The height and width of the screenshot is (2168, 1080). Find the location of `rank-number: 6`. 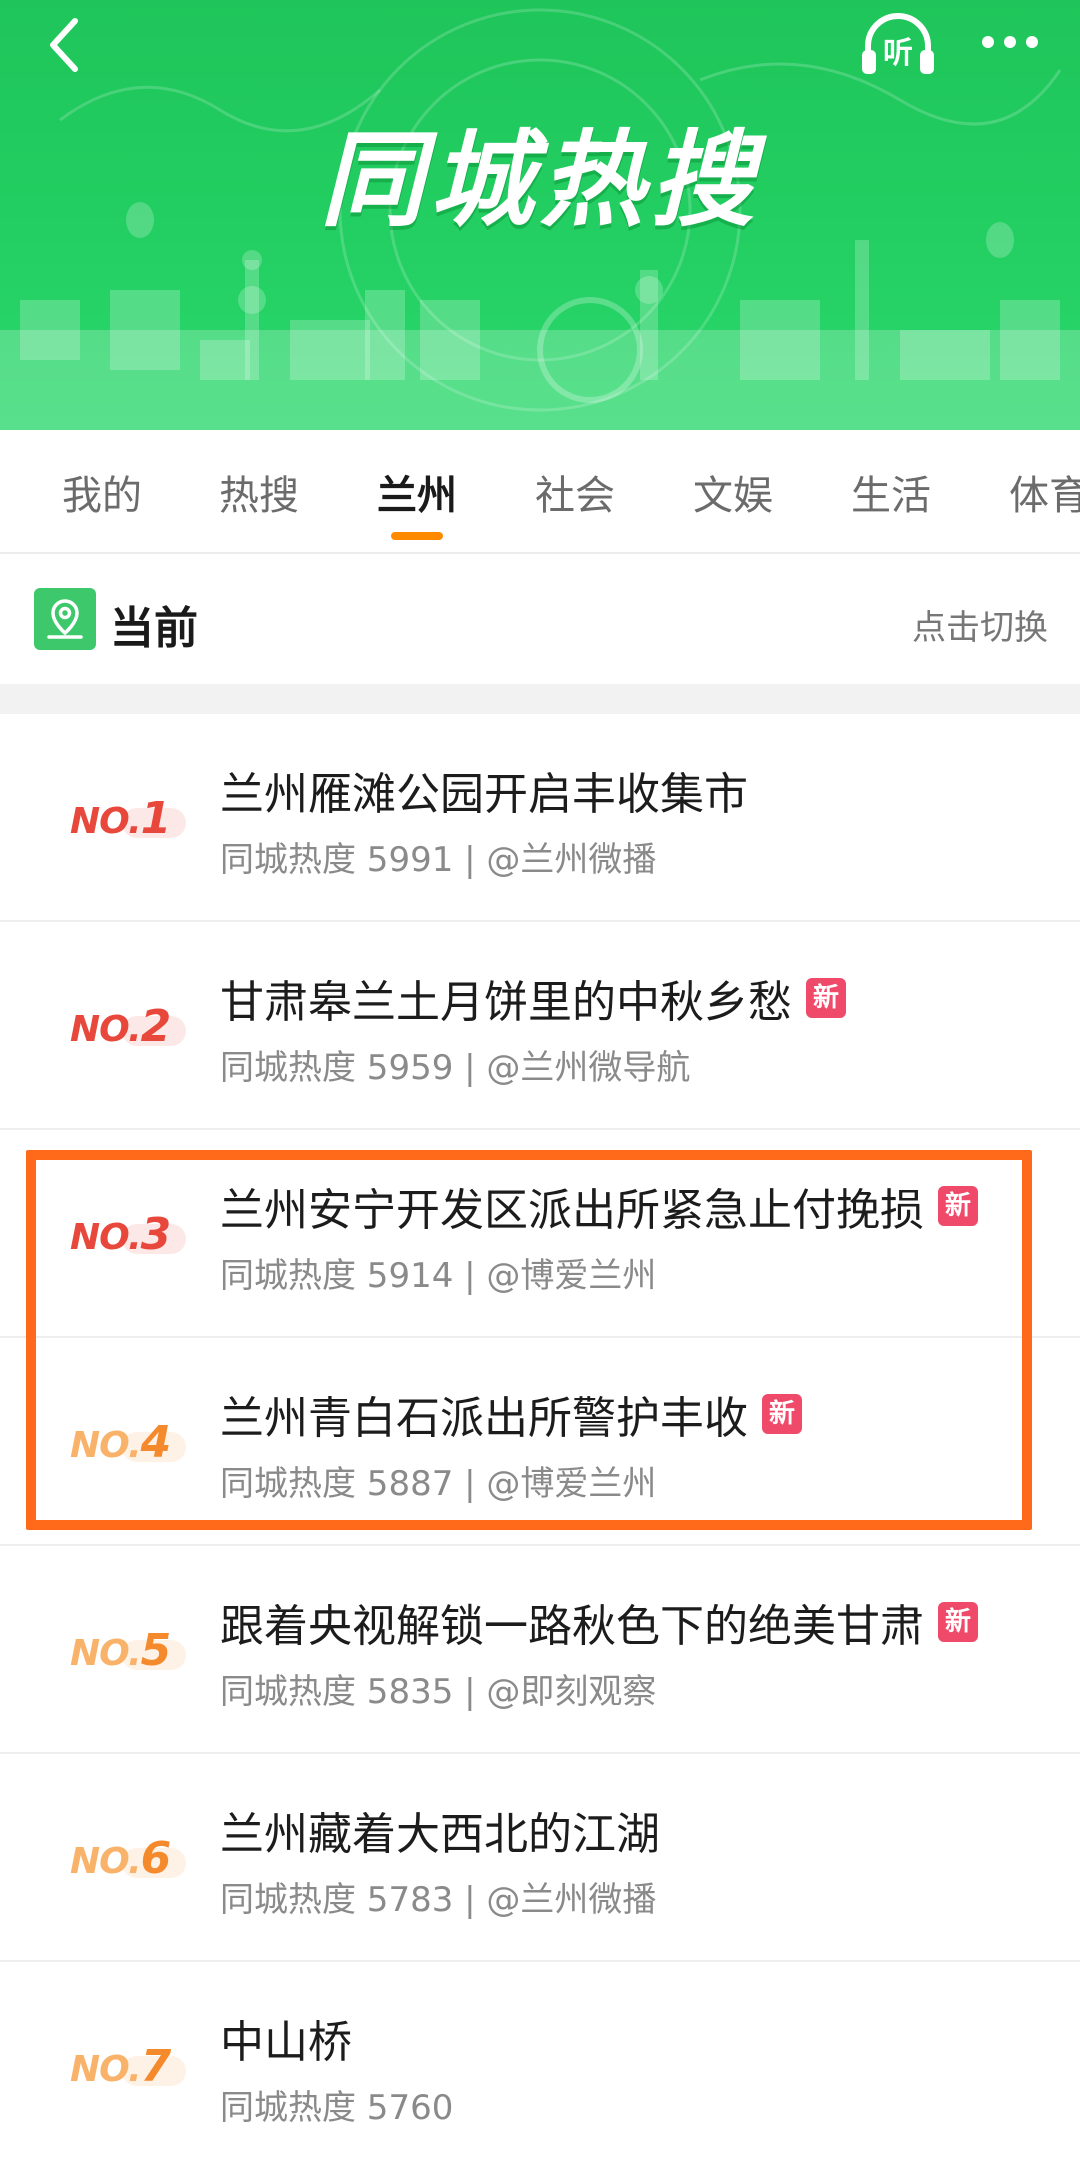

rank-number: 6 is located at coordinates (156, 1858).